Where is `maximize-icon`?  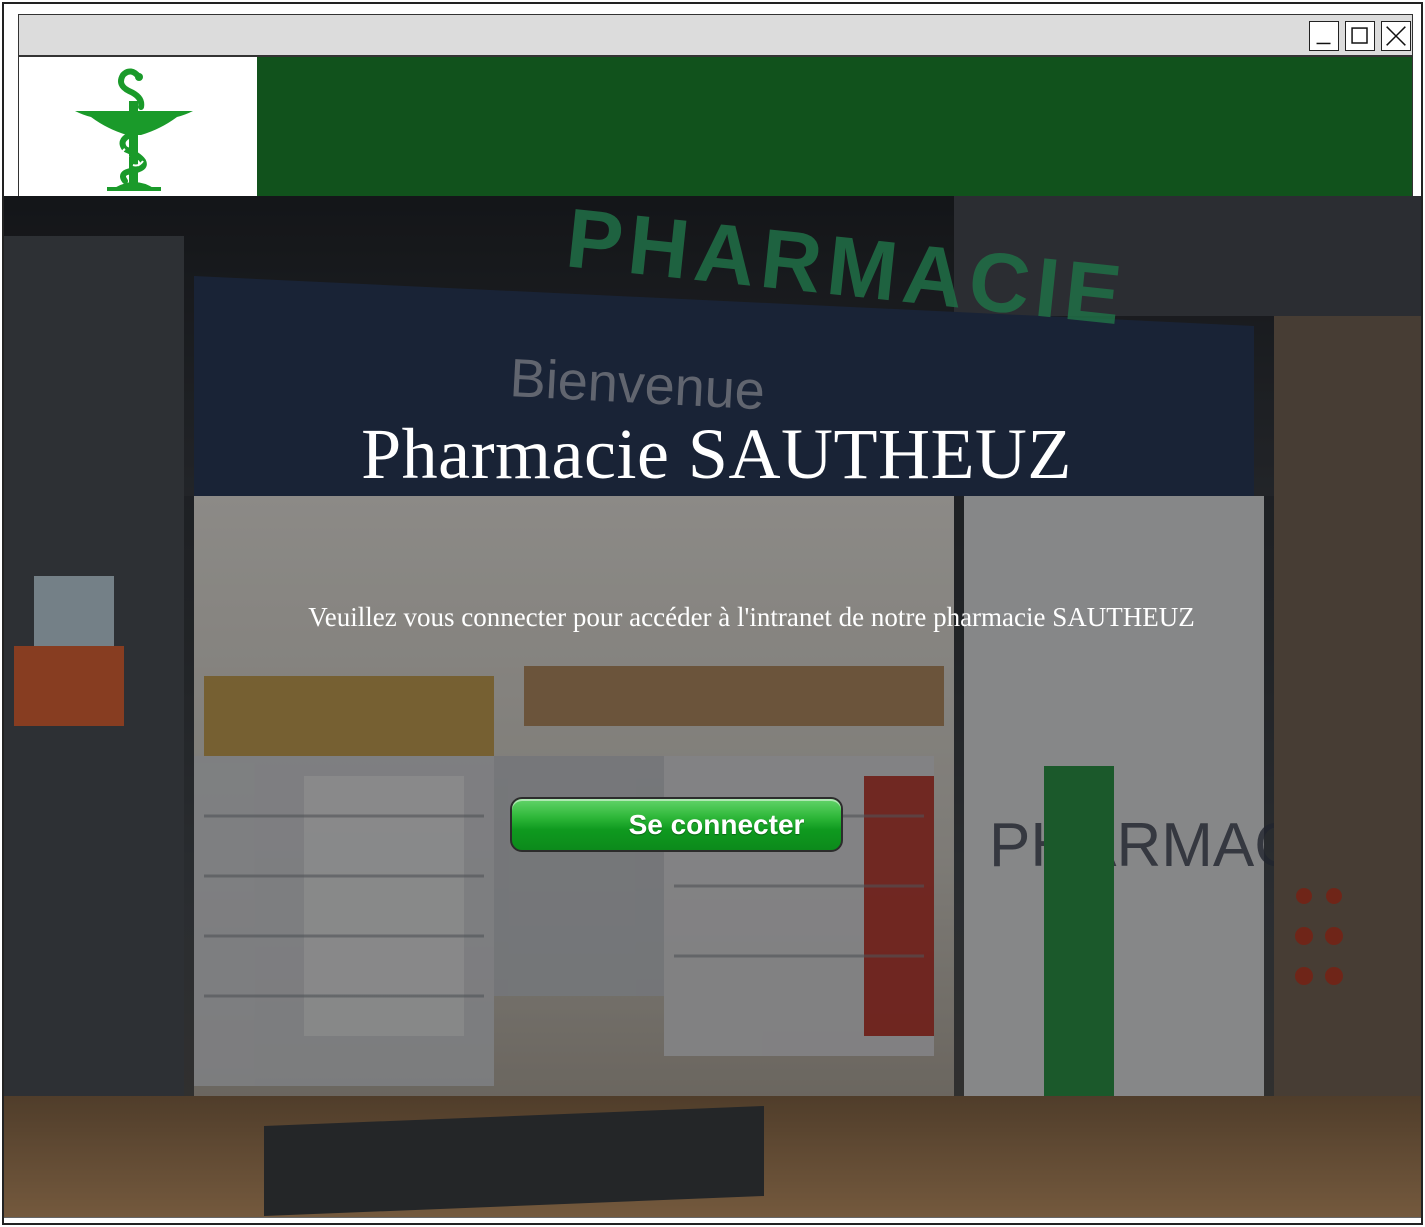 maximize-icon is located at coordinates (1359, 35).